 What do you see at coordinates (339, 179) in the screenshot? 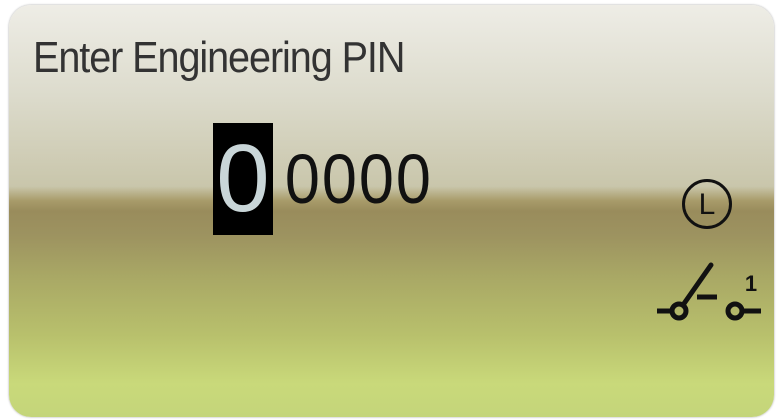
I see `pin-digit-3: 0` at bounding box center [339, 179].